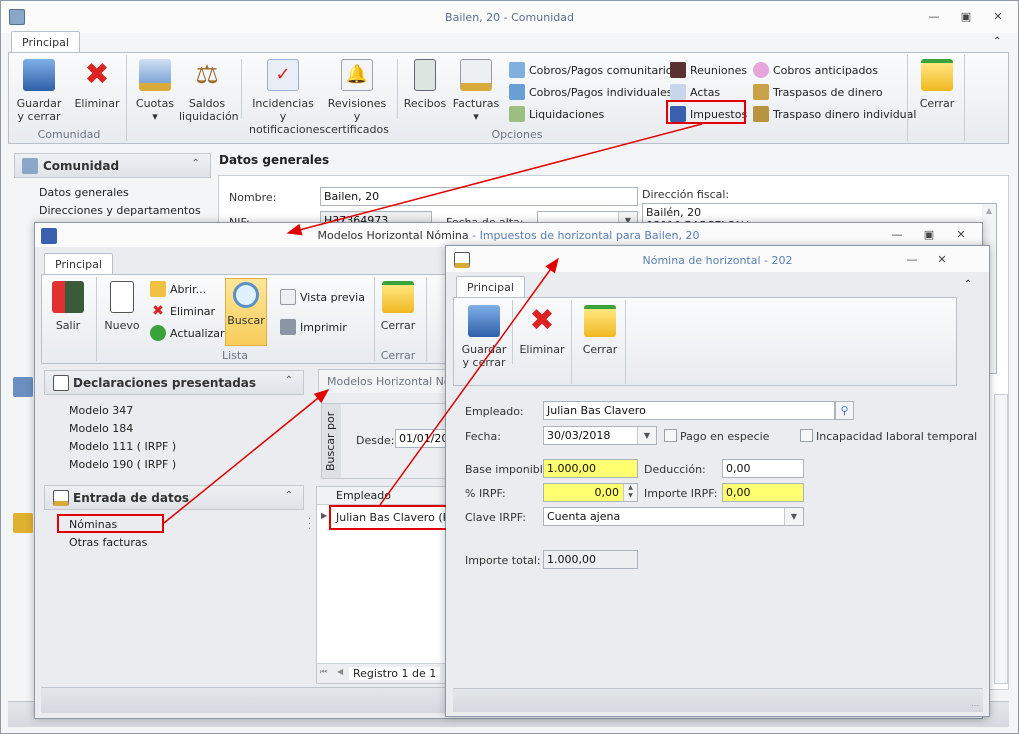 This screenshot has width=1019, height=734. What do you see at coordinates (246, 456) in the screenshot?
I see `arrow-nominas-to-grid` at bounding box center [246, 456].